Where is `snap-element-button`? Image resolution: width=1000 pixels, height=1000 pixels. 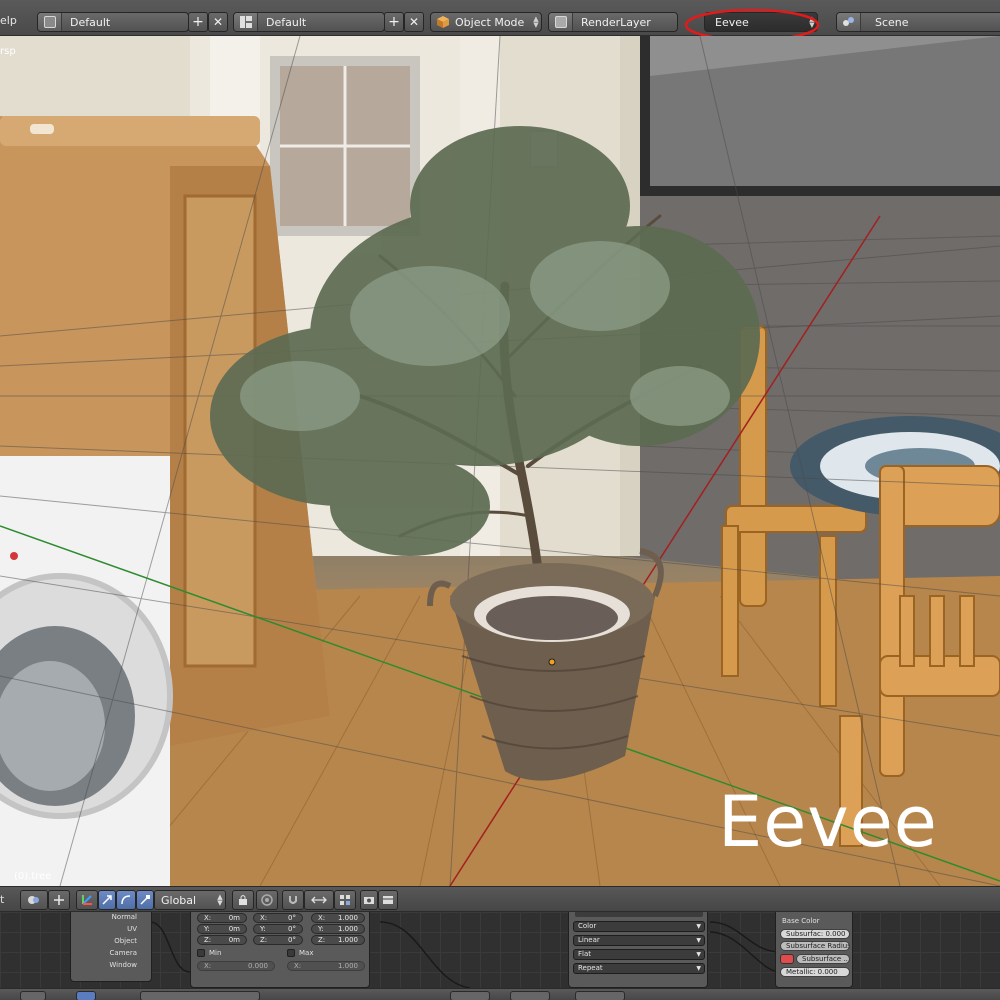
snap-element-button is located at coordinates (59, 900).